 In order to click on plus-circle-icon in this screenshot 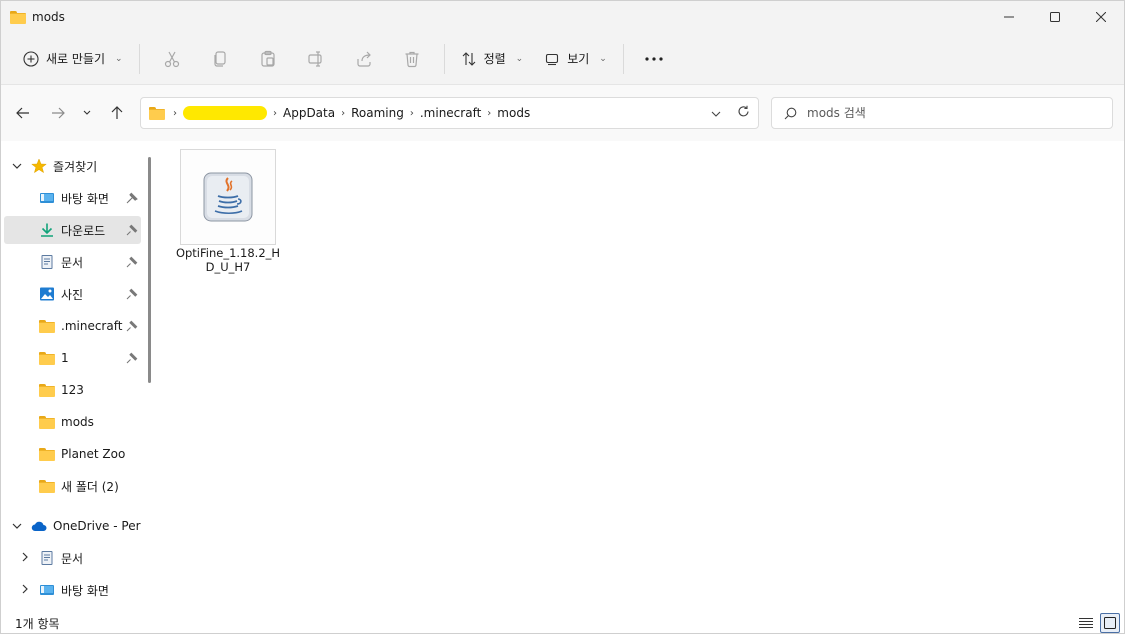, I will do `click(31, 58)`.